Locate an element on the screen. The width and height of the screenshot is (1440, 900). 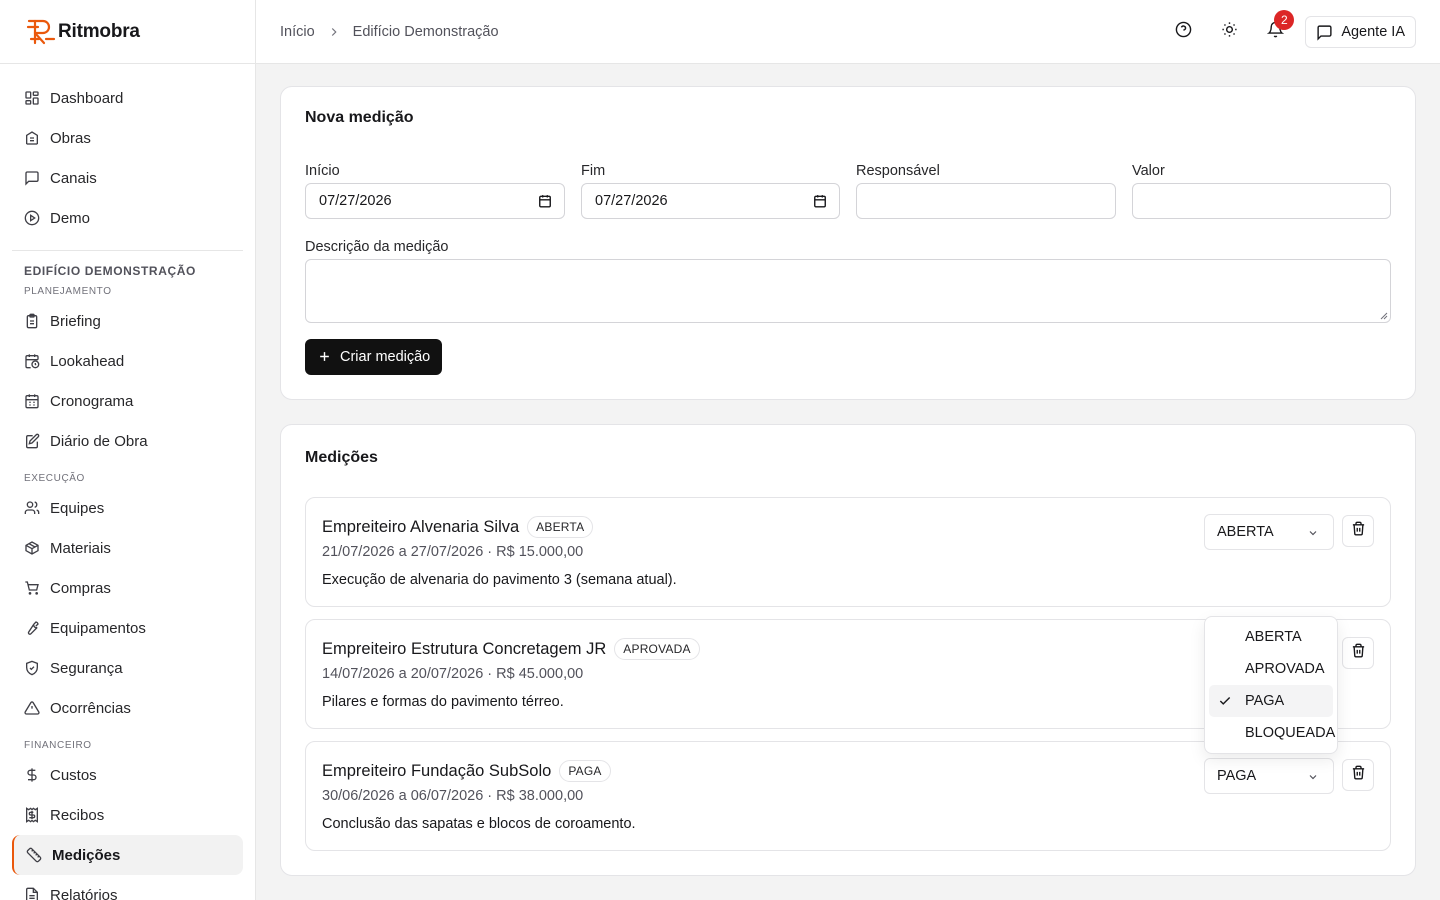
help-icon is located at coordinates (1183, 32).